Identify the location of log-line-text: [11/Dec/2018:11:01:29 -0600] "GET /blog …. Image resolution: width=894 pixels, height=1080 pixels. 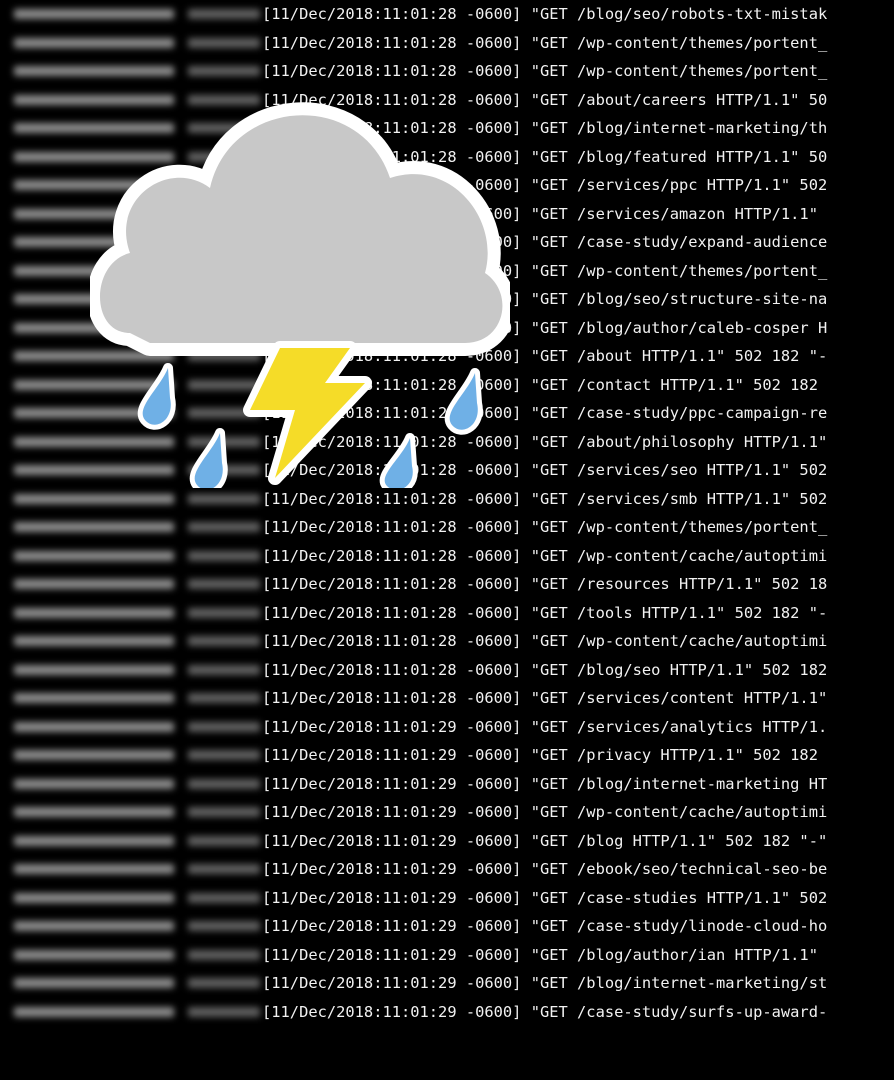
(545, 840).